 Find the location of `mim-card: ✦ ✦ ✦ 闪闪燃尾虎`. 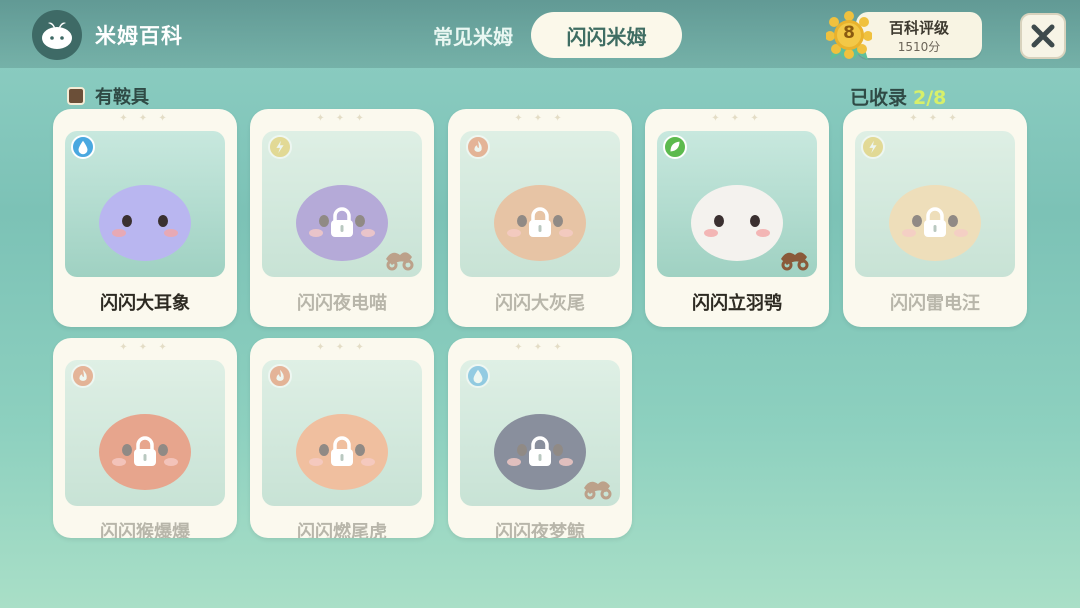

mim-card: ✦ ✦ ✦ 闪闪燃尾虎 is located at coordinates (342, 438).